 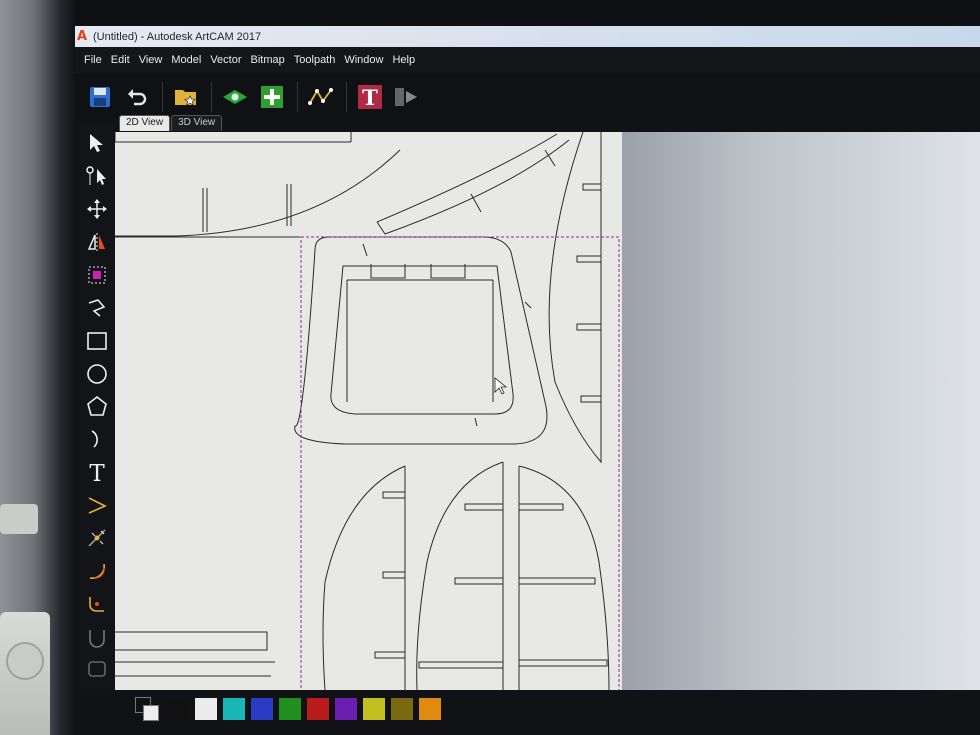 I want to click on view-tabs: 2D View 3D View, so click(x=171, y=123).